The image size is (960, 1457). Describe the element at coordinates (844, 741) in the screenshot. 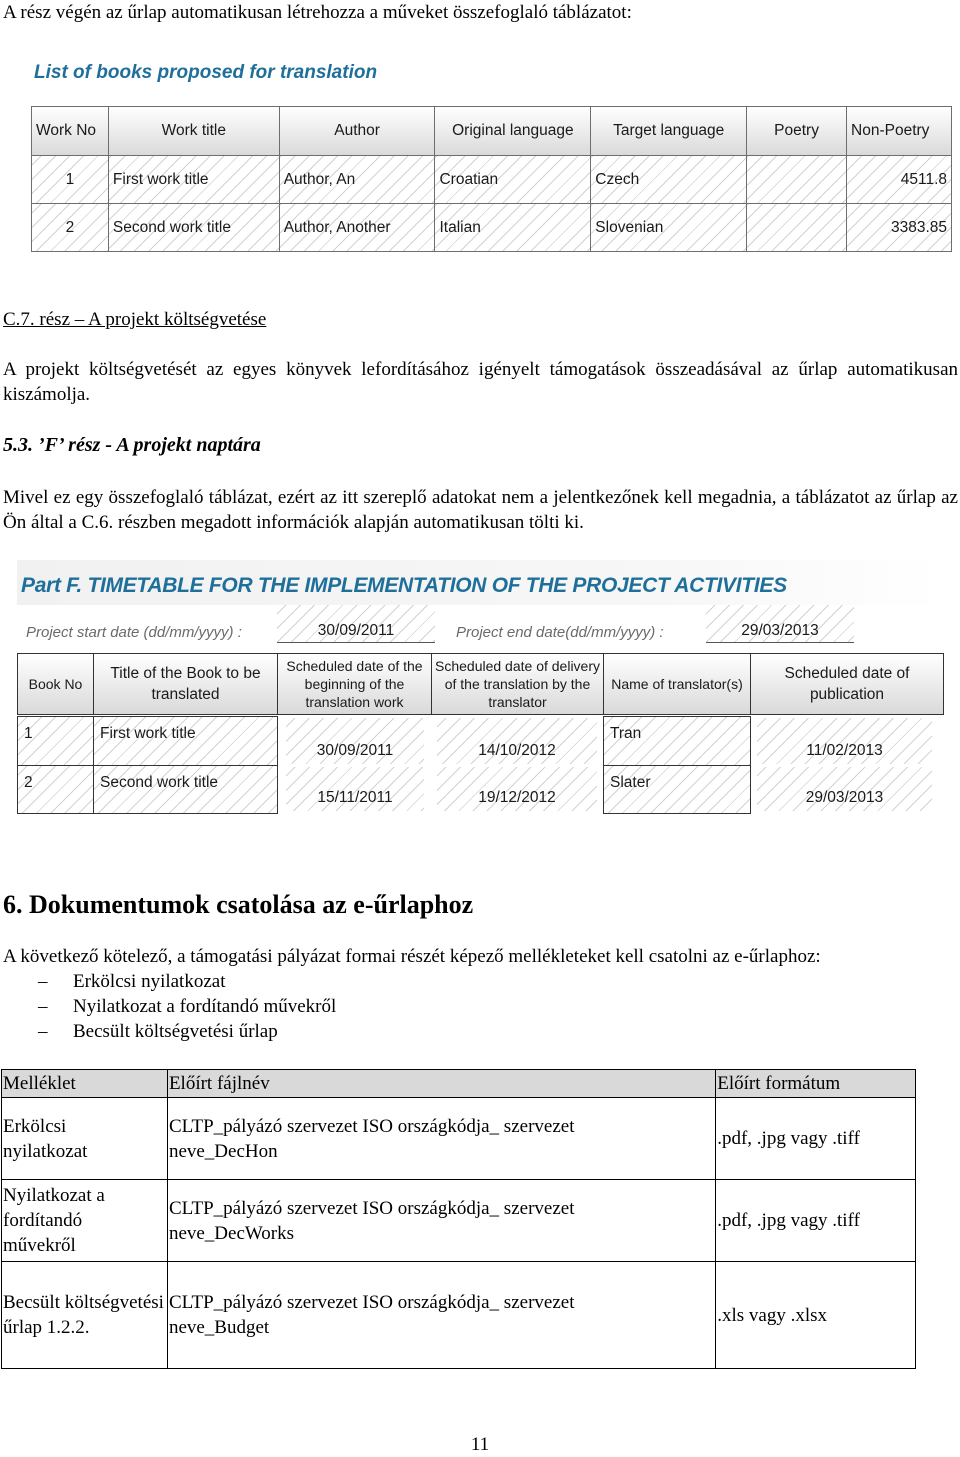

I see `tt-cell-publication-date: 11/02/2013` at that location.